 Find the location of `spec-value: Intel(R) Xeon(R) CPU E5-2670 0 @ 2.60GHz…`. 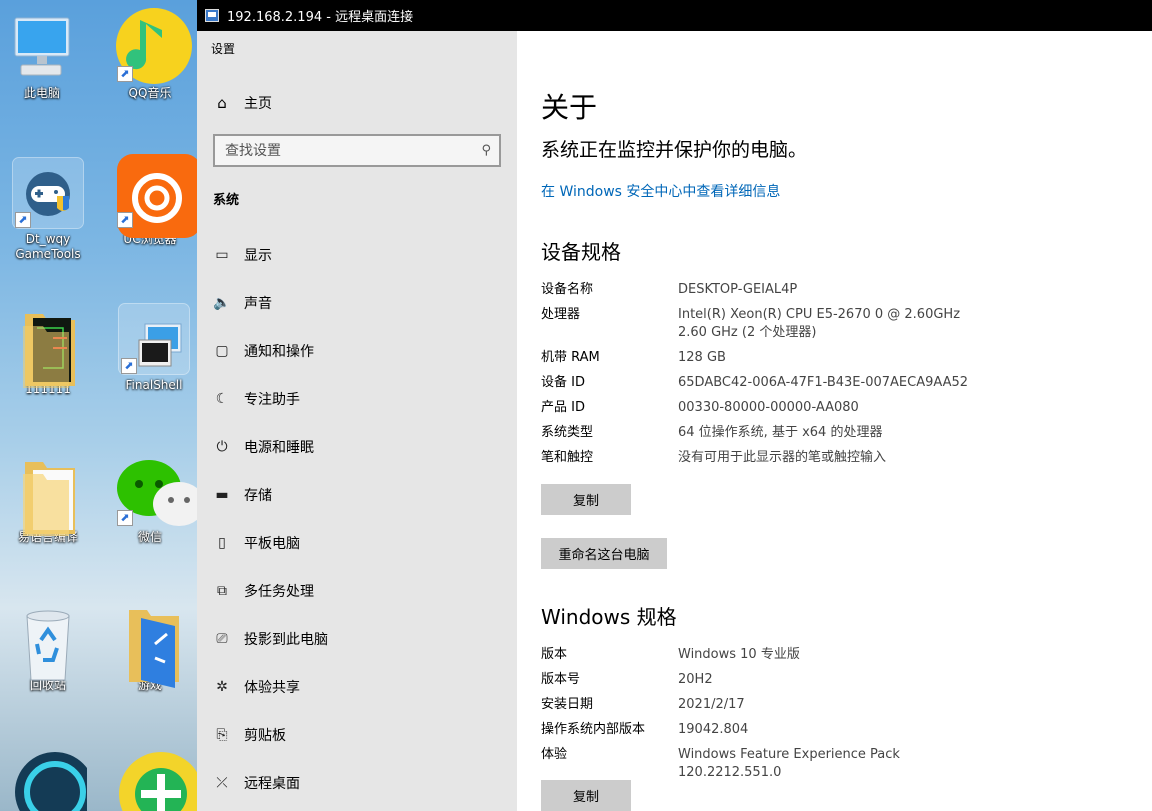

spec-value: Intel(R) Xeon(R) CPU E5-2670 0 @ 2.60GHz… is located at coordinates (819, 323).